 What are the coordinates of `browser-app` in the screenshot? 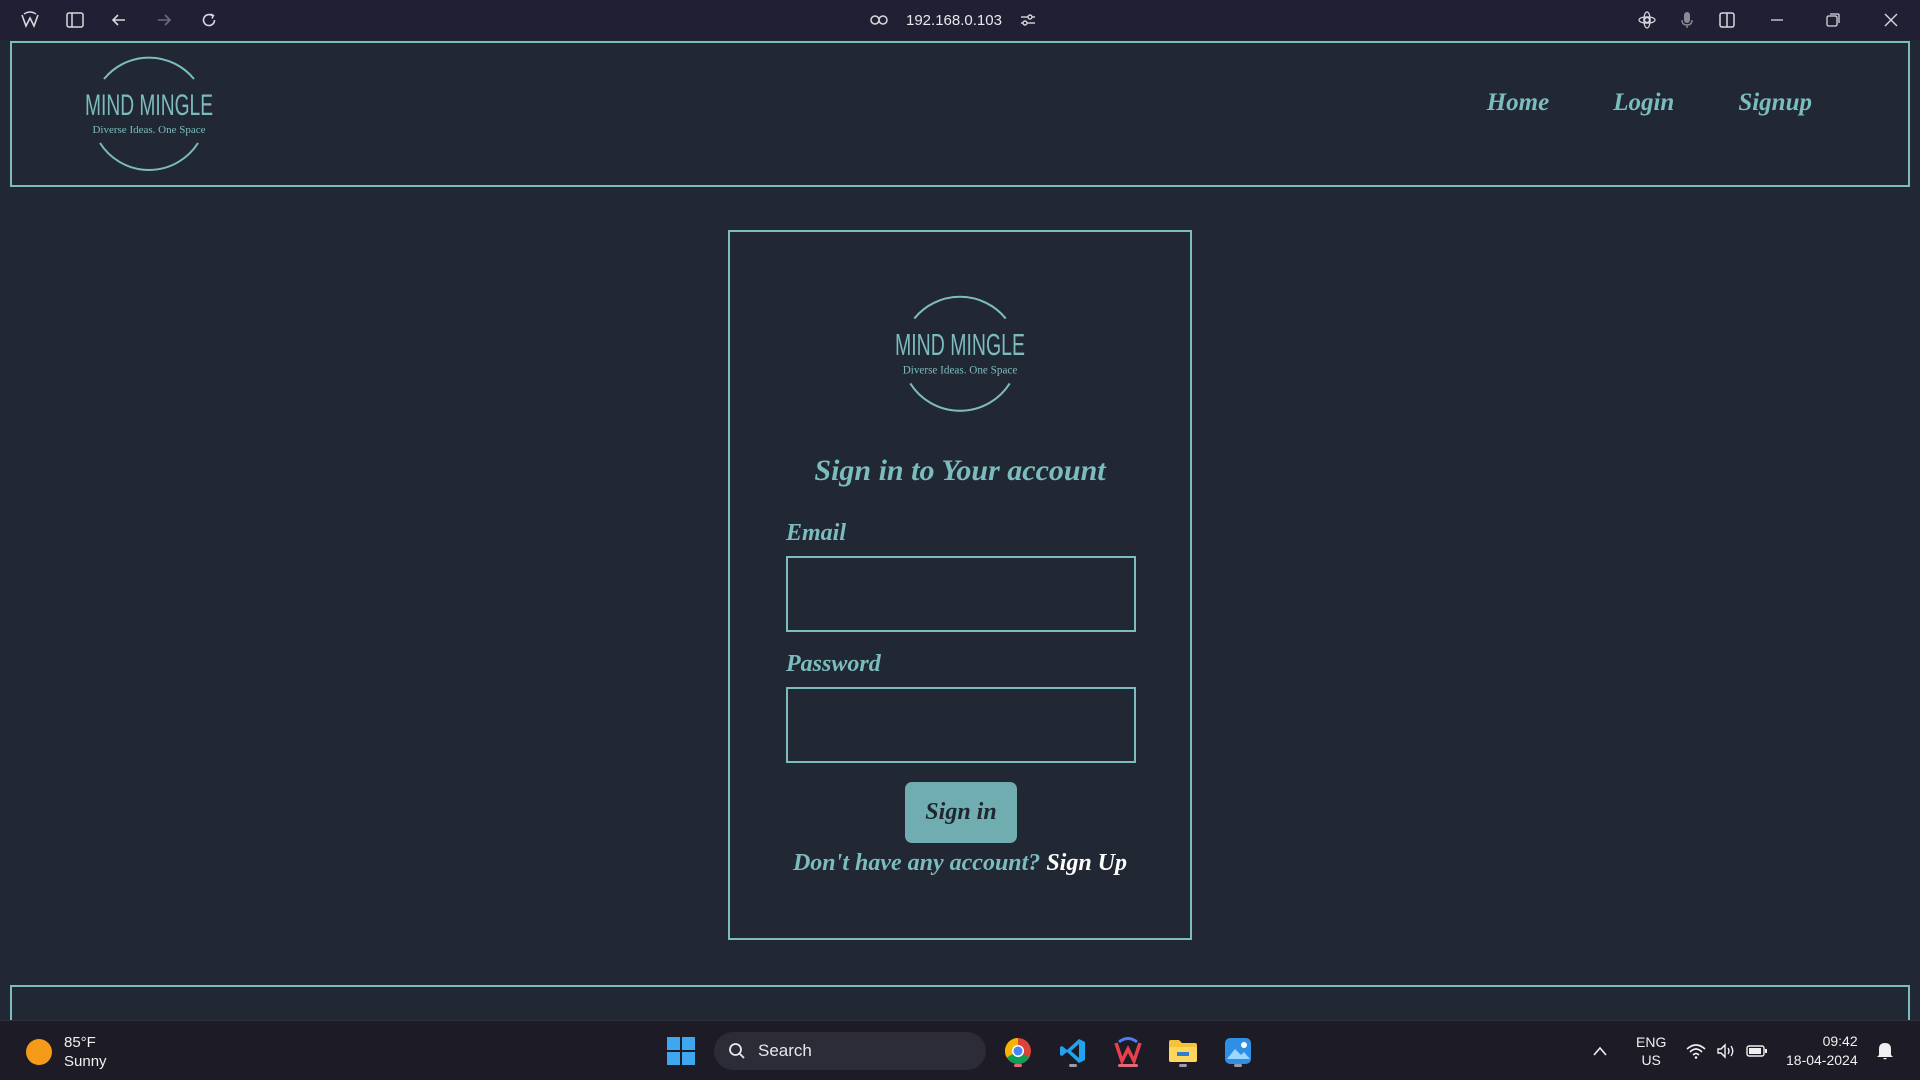 It's located at (1128, 1051).